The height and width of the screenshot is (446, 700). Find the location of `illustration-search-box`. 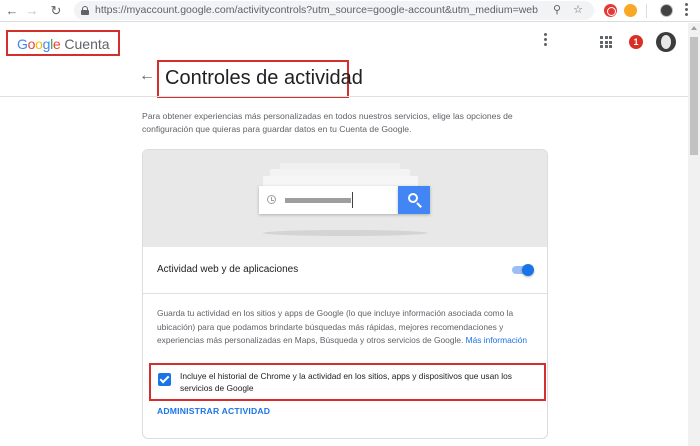

illustration-search-box is located at coordinates (328, 200).